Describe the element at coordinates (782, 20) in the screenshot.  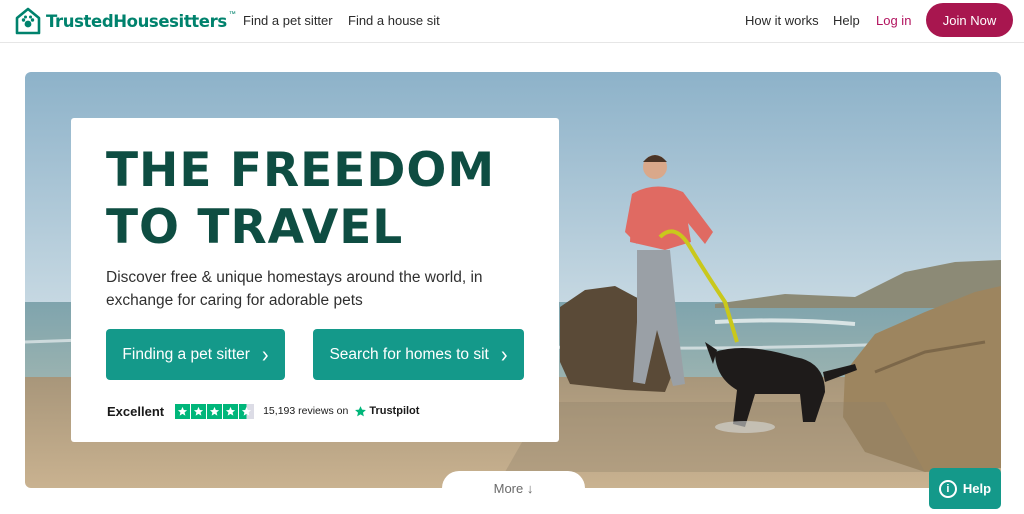
I see `nav-how-it-works: How it works` at that location.